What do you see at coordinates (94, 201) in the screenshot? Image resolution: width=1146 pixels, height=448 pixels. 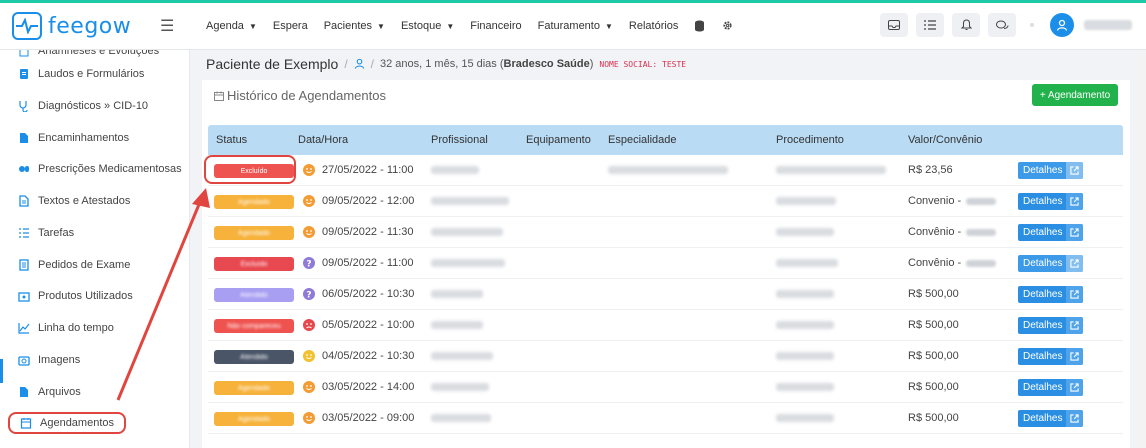 I see `sidebar-item-textos-e-atestados: Textos e Atestados` at bounding box center [94, 201].